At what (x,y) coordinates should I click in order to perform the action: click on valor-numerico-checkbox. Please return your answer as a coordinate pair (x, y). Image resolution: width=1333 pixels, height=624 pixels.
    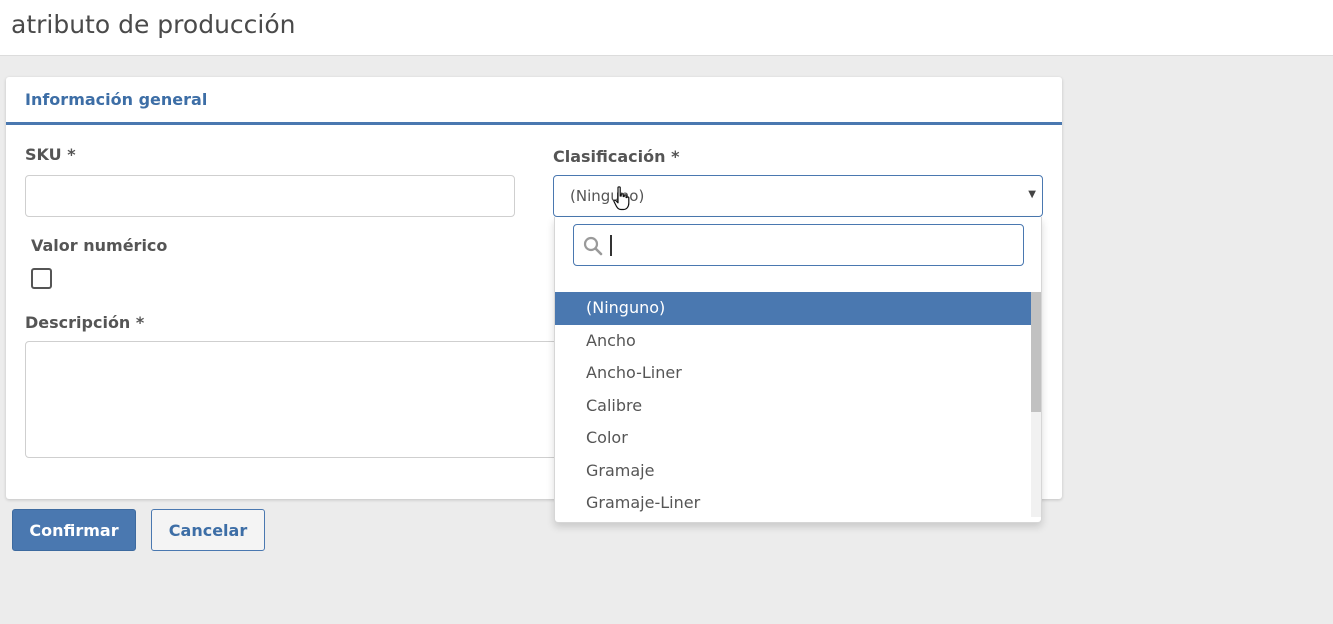
    Looking at the image, I should click on (41, 278).